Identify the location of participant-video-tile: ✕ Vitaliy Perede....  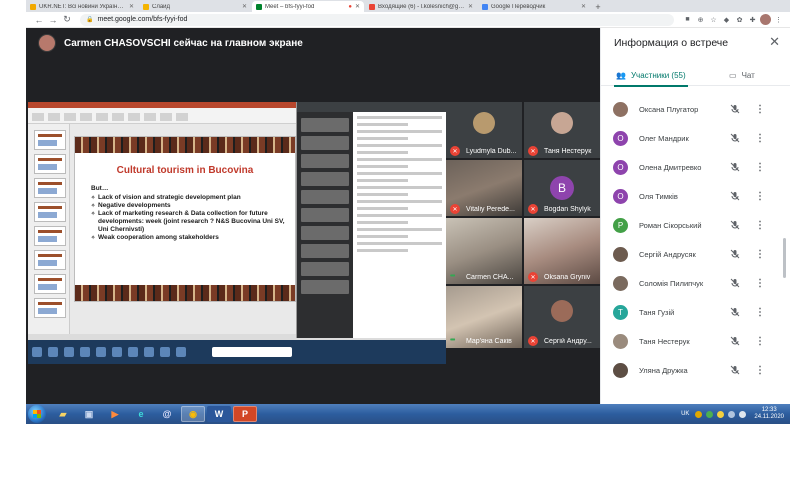
(484, 188).